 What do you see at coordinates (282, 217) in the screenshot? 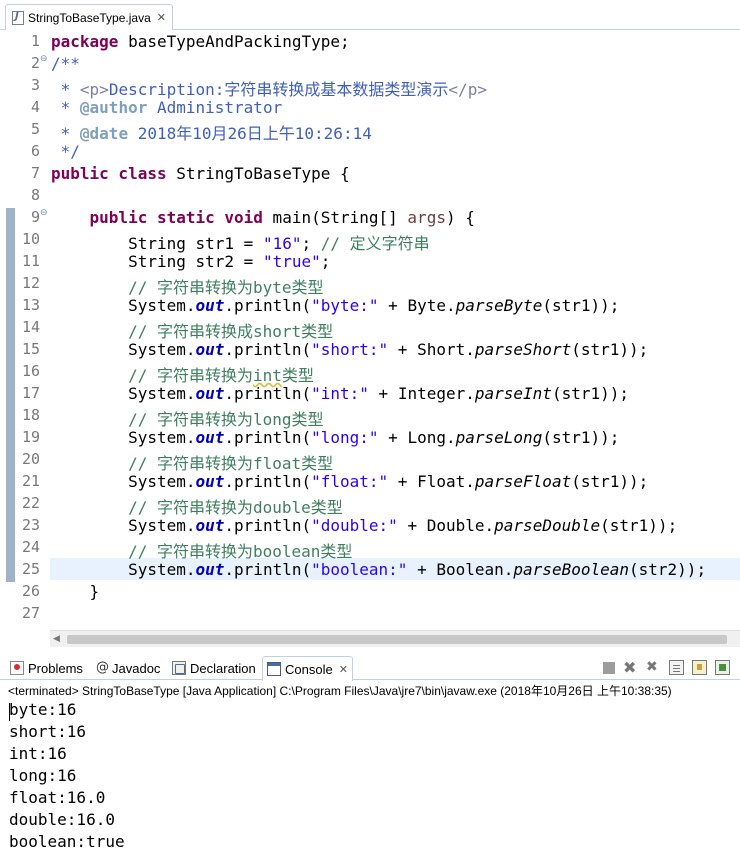
I see `code-line-9: public static void main(String[] args) {` at bounding box center [282, 217].